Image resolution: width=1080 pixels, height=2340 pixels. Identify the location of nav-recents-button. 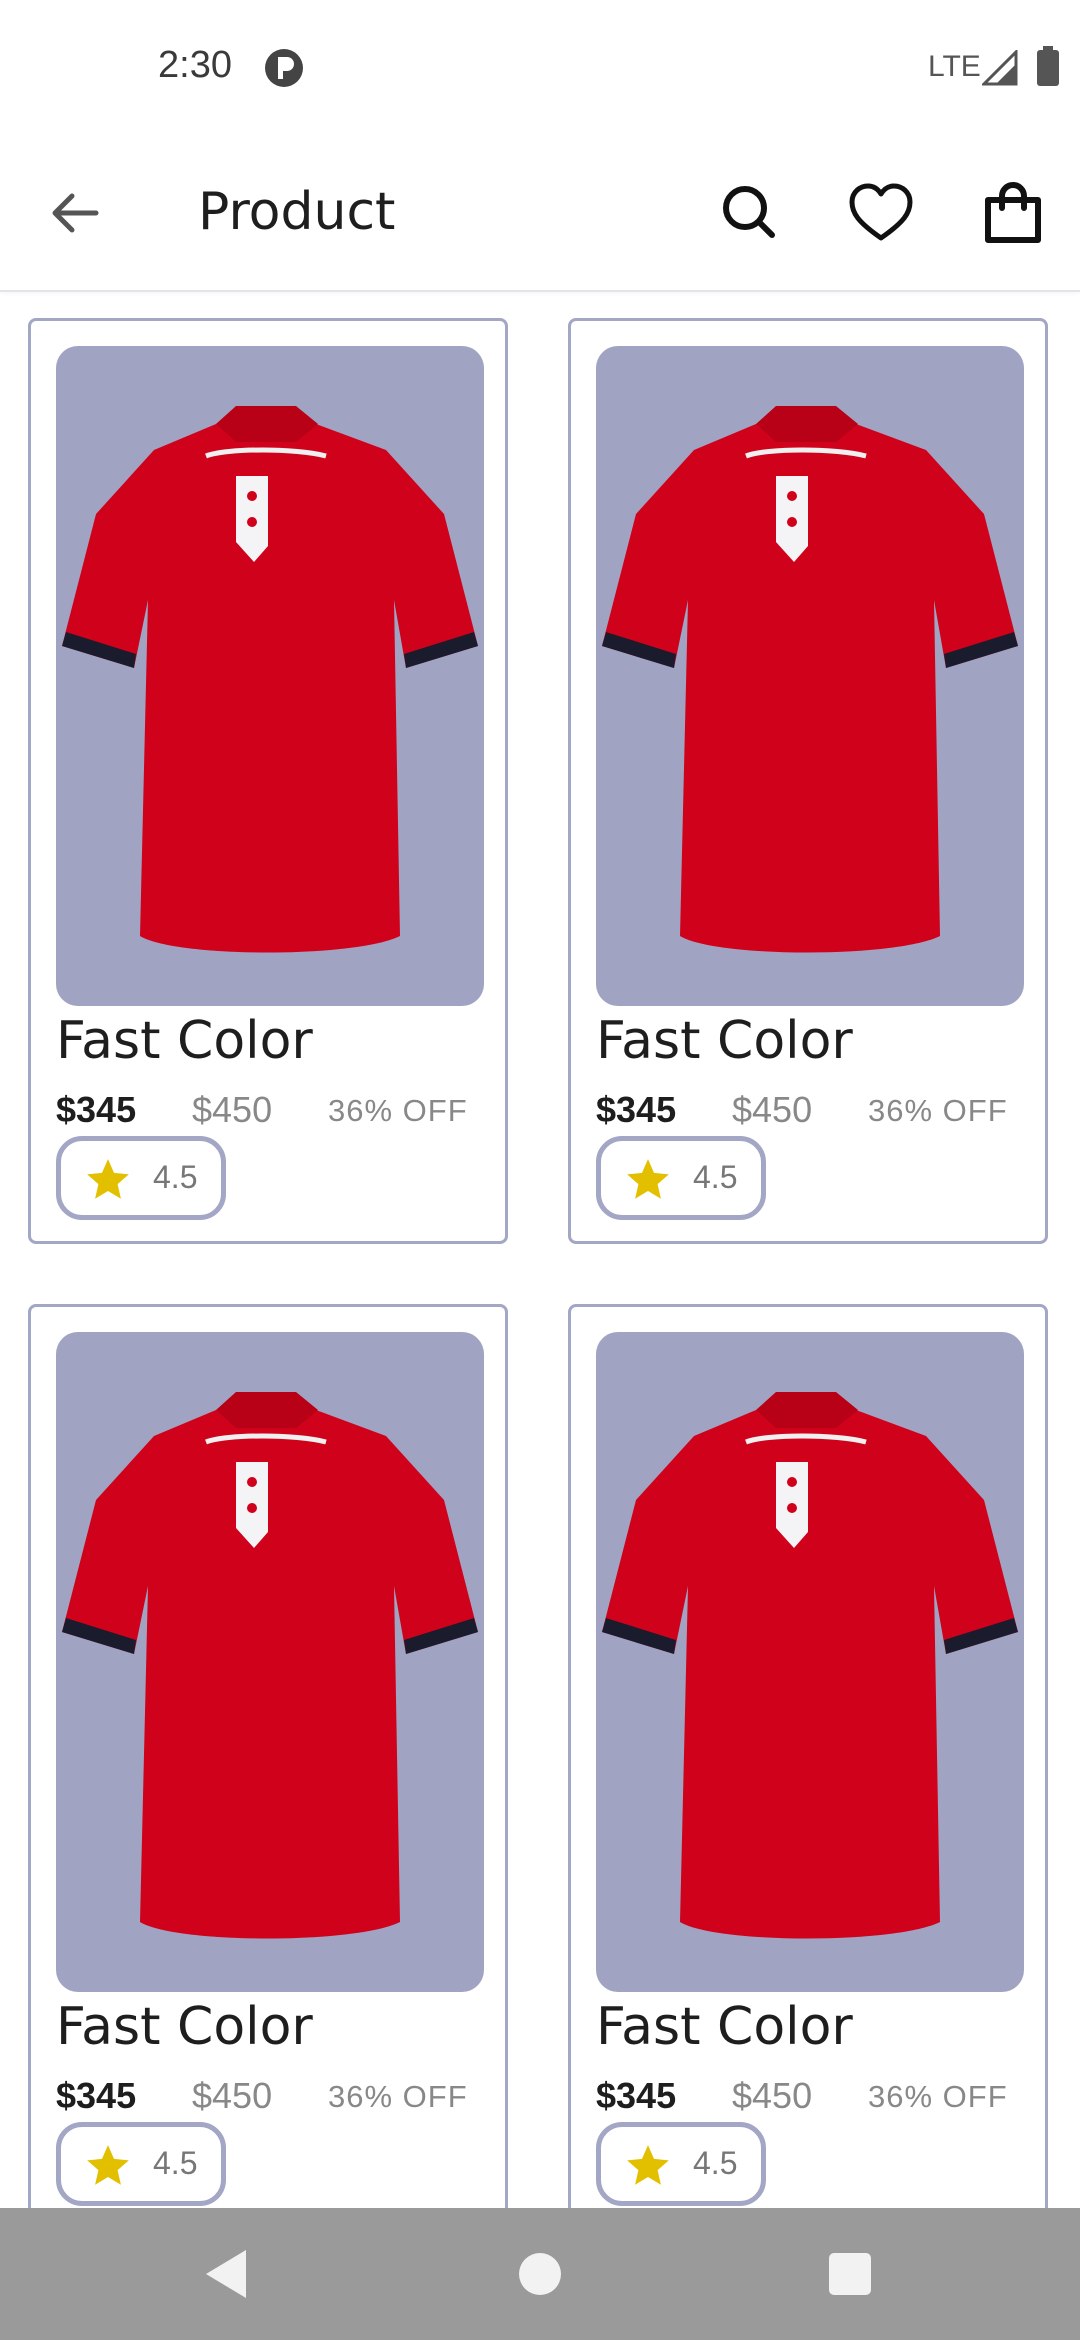
(850, 2274).